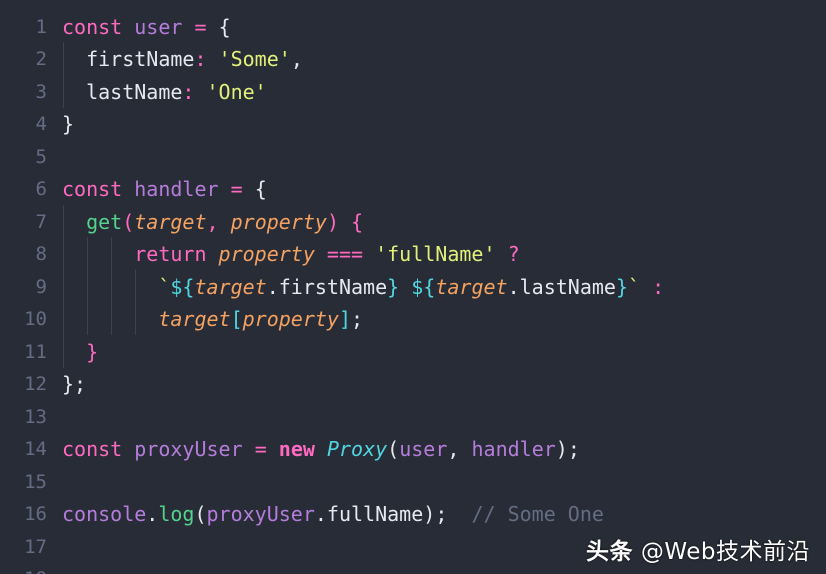 The width and height of the screenshot is (826, 574). I want to click on token-log: log, so click(176, 514).